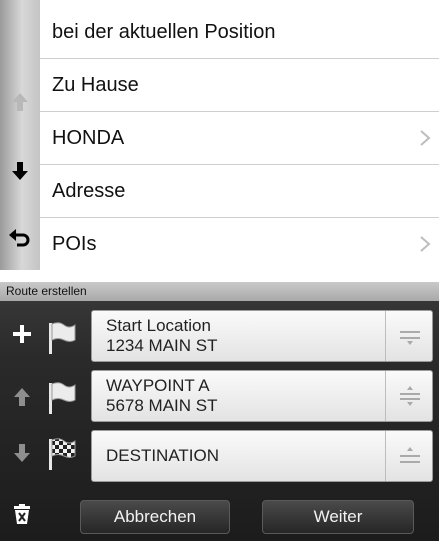 Image resolution: width=439 pixels, height=541 pixels. What do you see at coordinates (262, 396) in the screenshot?
I see `waypoint-a: WAYPOINT A 5678 MAIN ST` at bounding box center [262, 396].